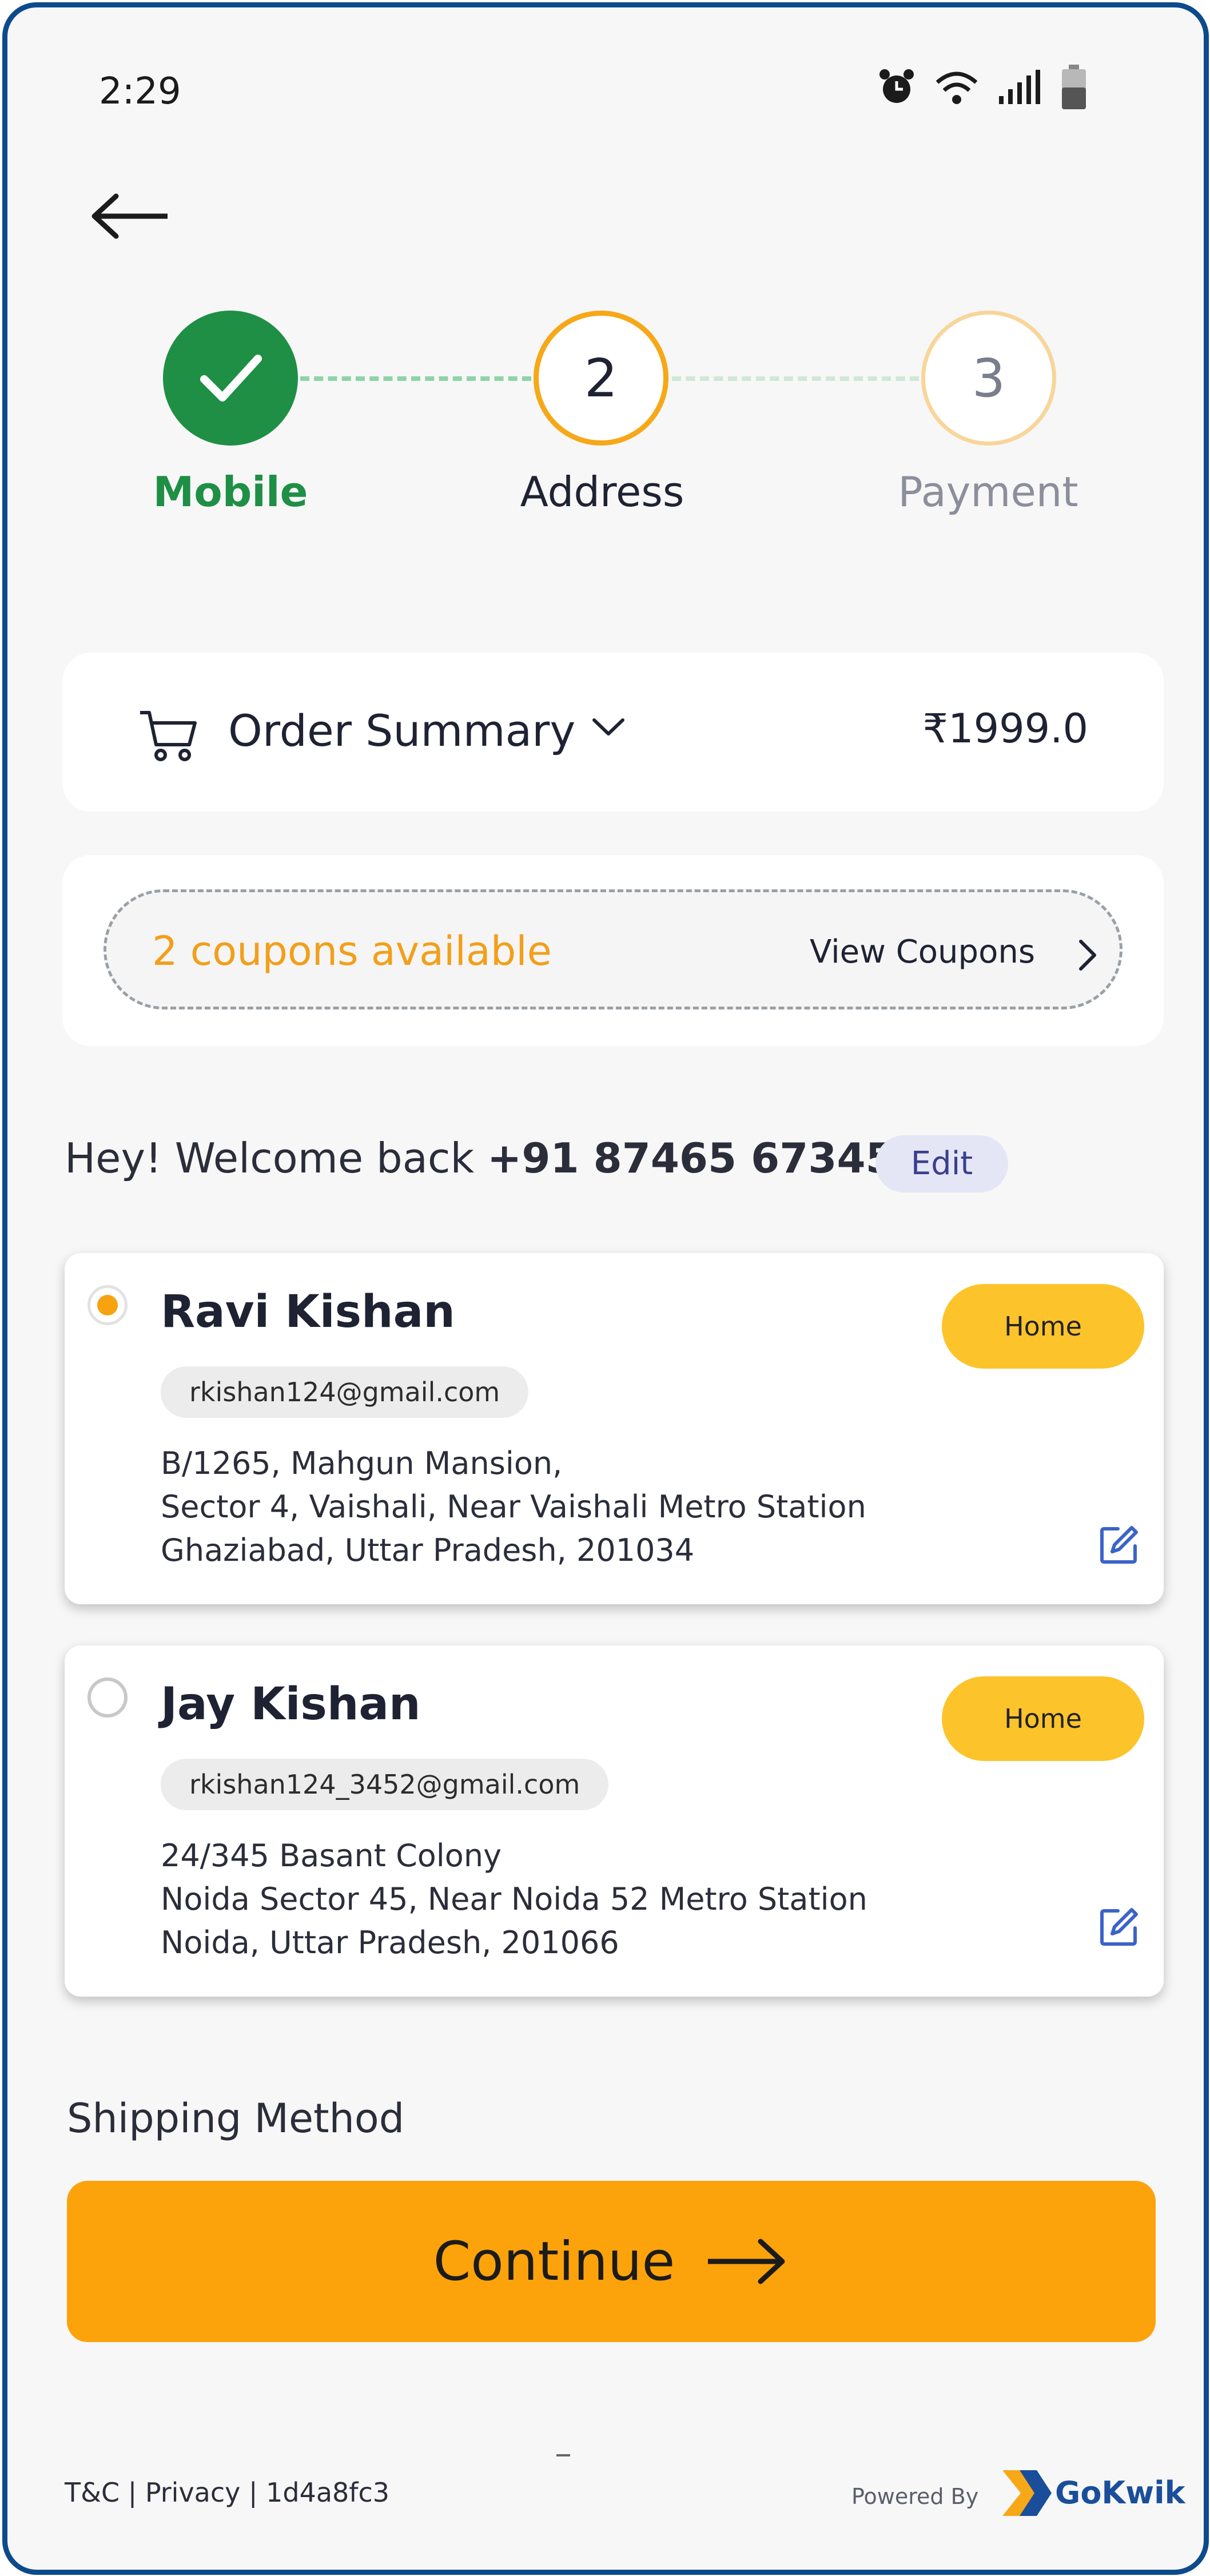 Image resolution: width=1210 pixels, height=2576 pixels. I want to click on step-payment-circle: 3, so click(988, 378).